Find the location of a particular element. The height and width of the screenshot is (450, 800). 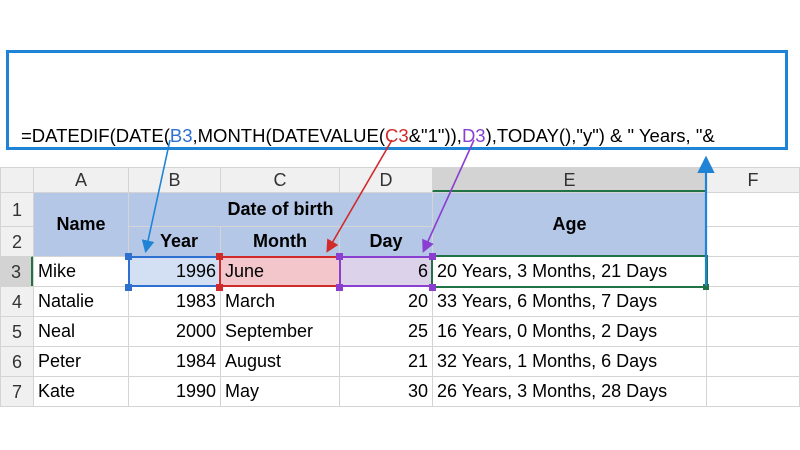

row-header-6: 6 is located at coordinates (17, 361).